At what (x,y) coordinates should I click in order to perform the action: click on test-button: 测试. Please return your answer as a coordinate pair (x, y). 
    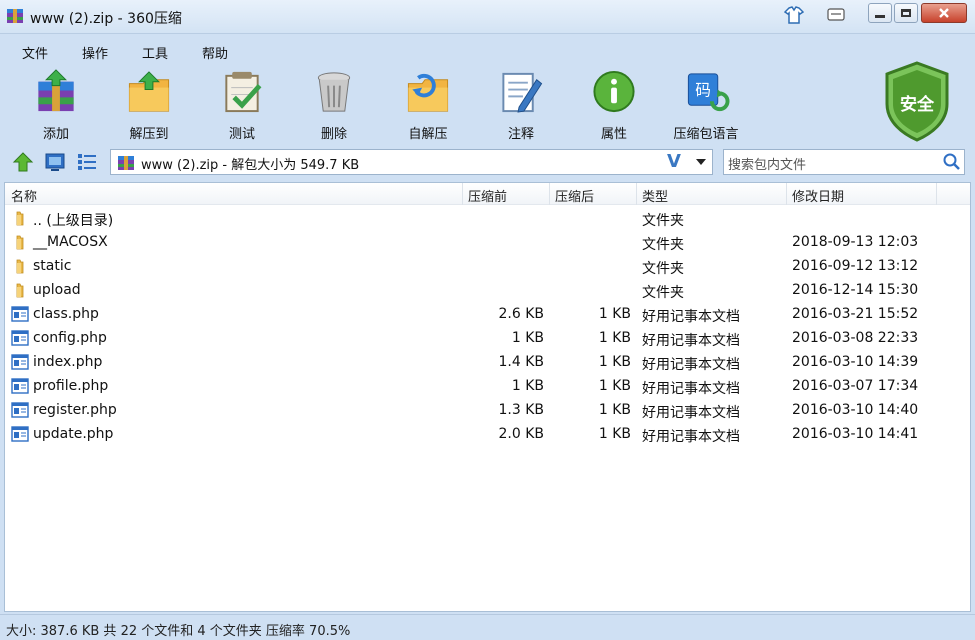
    Looking at the image, I should click on (242, 105).